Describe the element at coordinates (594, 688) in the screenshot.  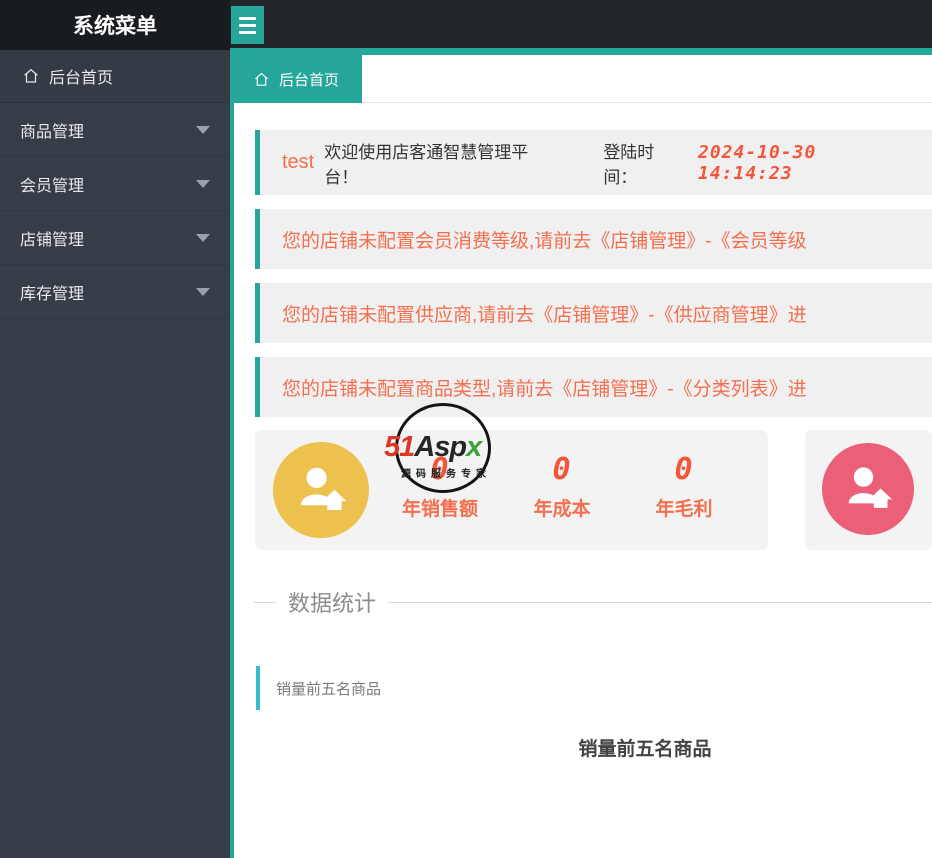
I see `panel-header-top5: 销量前五名商品` at that location.